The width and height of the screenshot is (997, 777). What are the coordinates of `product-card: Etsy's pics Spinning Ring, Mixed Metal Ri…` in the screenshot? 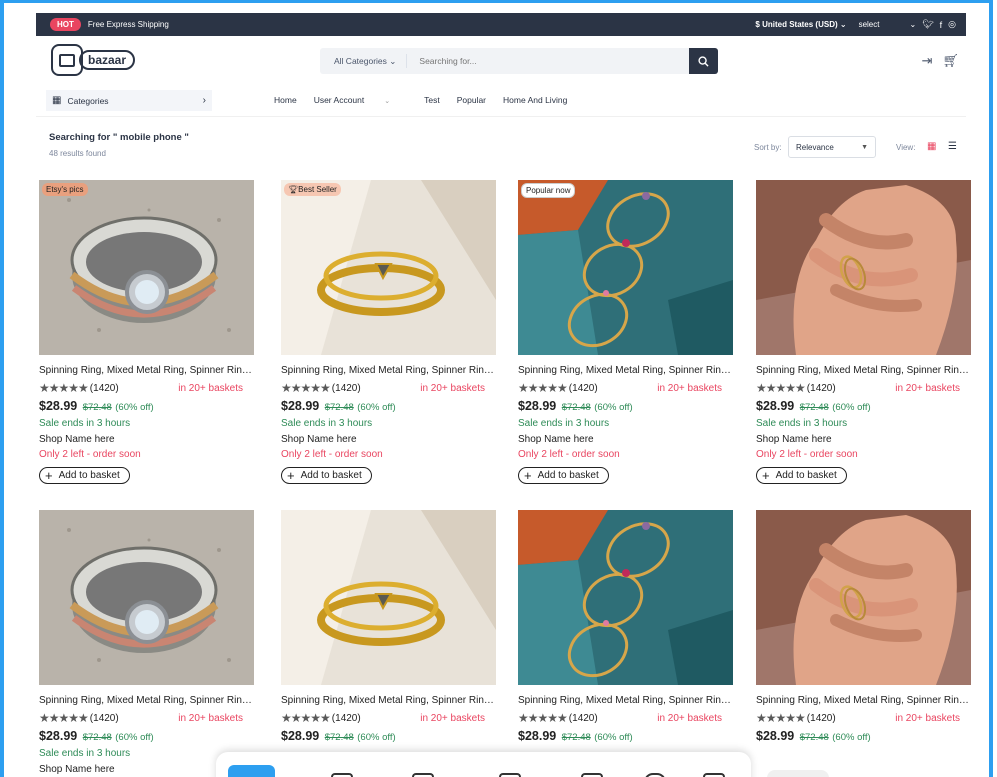 It's located at (148, 332).